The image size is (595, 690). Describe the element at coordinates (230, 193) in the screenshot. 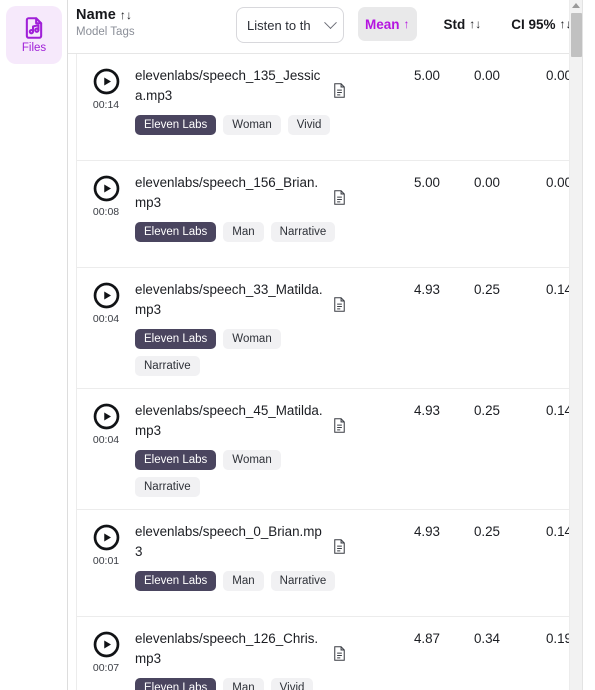

I see `file-name: elevenlabs/speech_156_Brian.mp3` at that location.